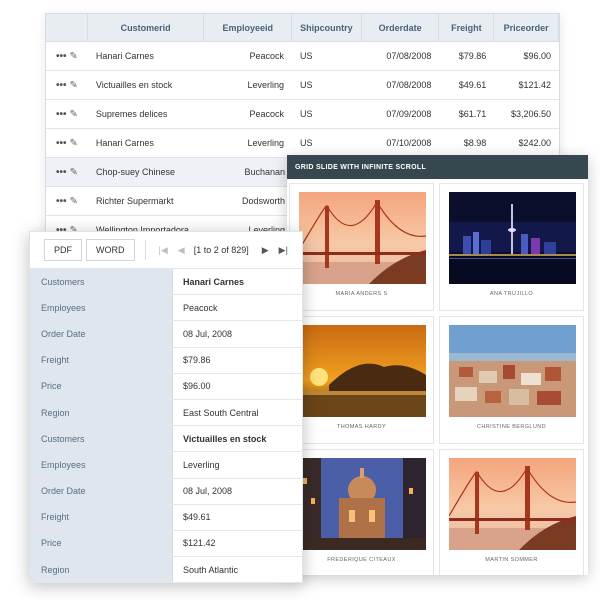 The width and height of the screenshot is (600, 600). What do you see at coordinates (327, 27) in the screenshot?
I see `grid-header-shipcountry: Shipcountry` at bounding box center [327, 27].